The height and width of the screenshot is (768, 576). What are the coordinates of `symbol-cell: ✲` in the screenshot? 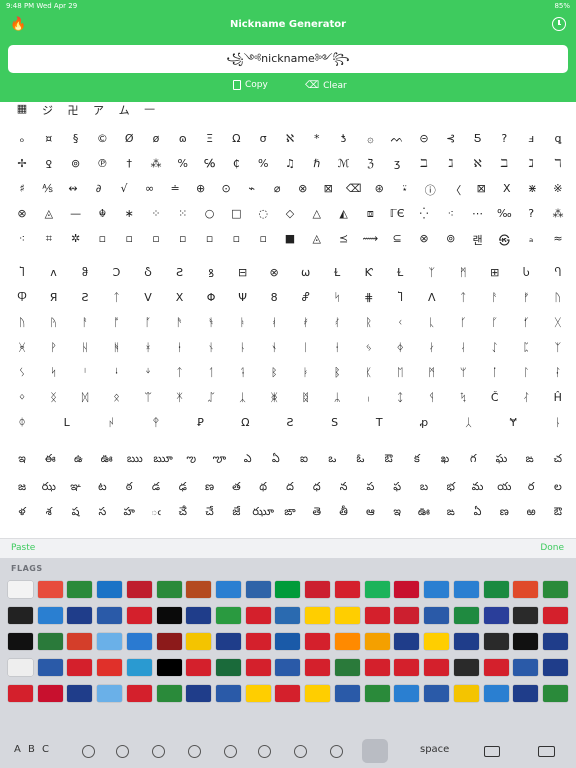 It's located at (76, 240).